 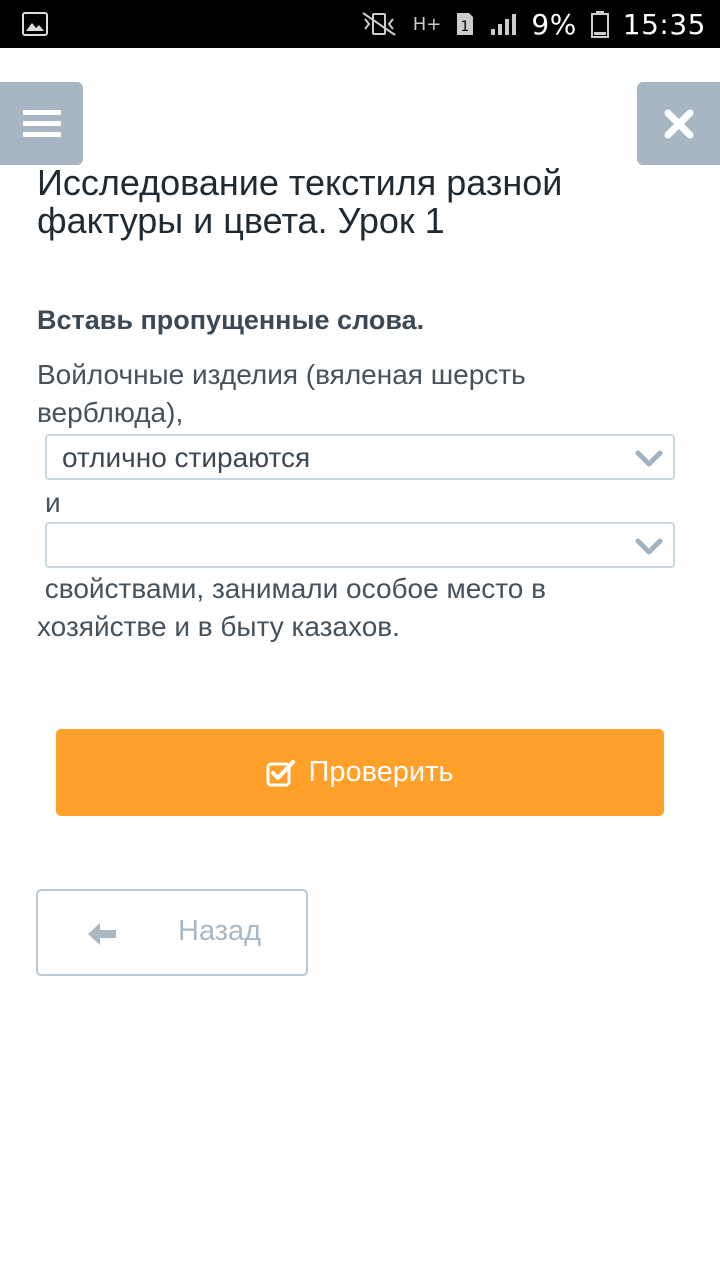 I want to click on checkbox-check-icon, so click(x=281, y=772).